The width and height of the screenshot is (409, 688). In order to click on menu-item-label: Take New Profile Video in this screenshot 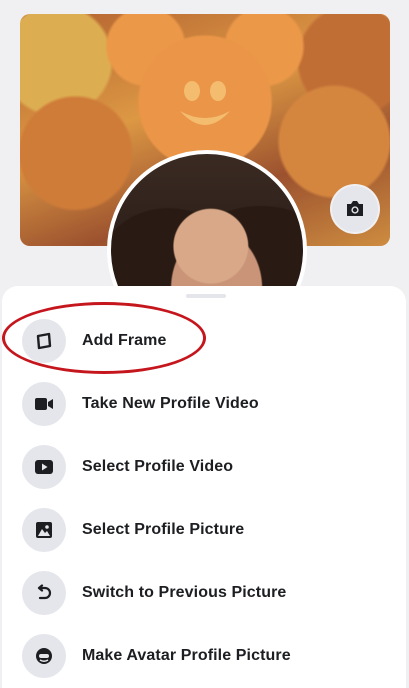, I will do `click(170, 403)`.